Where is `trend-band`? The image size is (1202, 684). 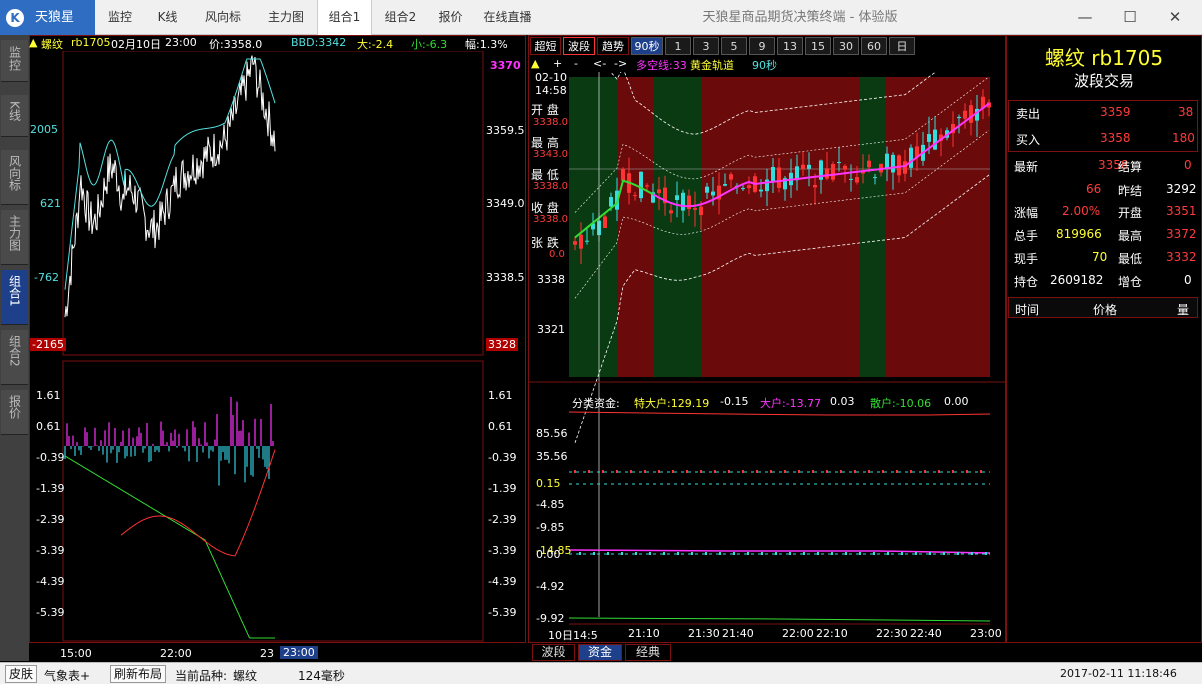
trend-band is located at coordinates (803, 227).